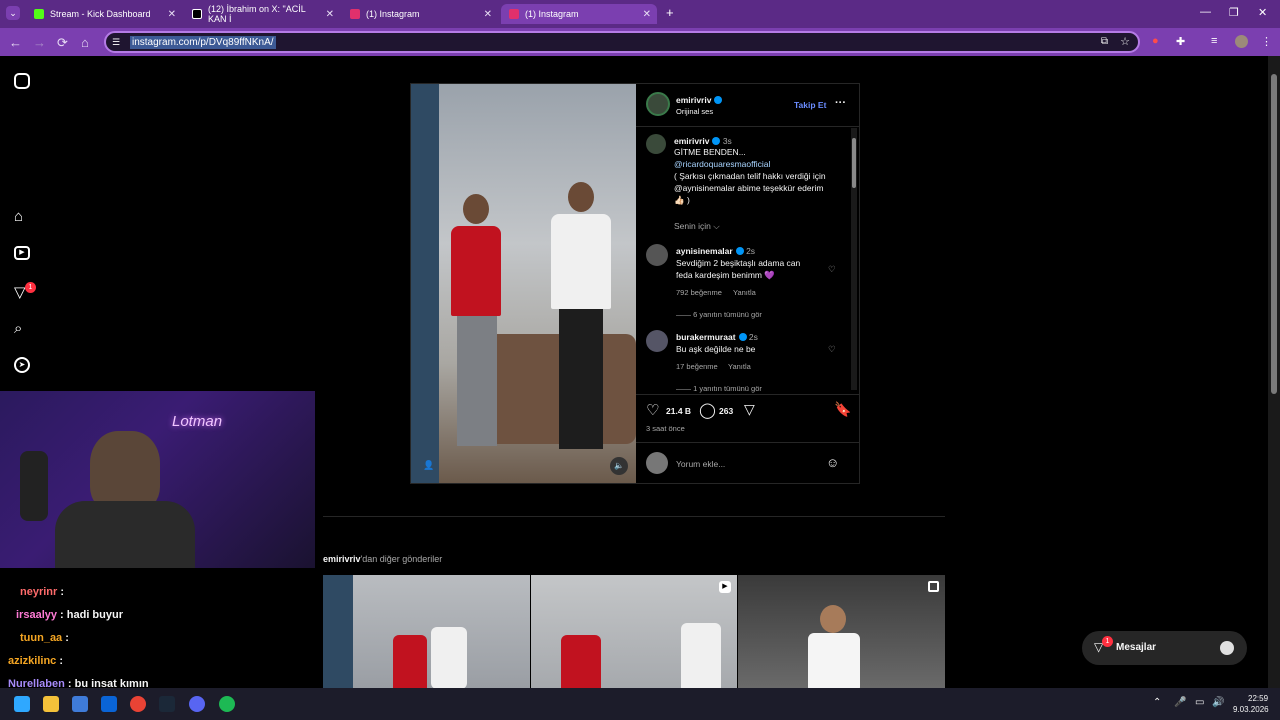 Image resolution: width=1280 pixels, height=720 pixels. What do you see at coordinates (51, 704) in the screenshot?
I see `file-explorer-icon` at bounding box center [51, 704].